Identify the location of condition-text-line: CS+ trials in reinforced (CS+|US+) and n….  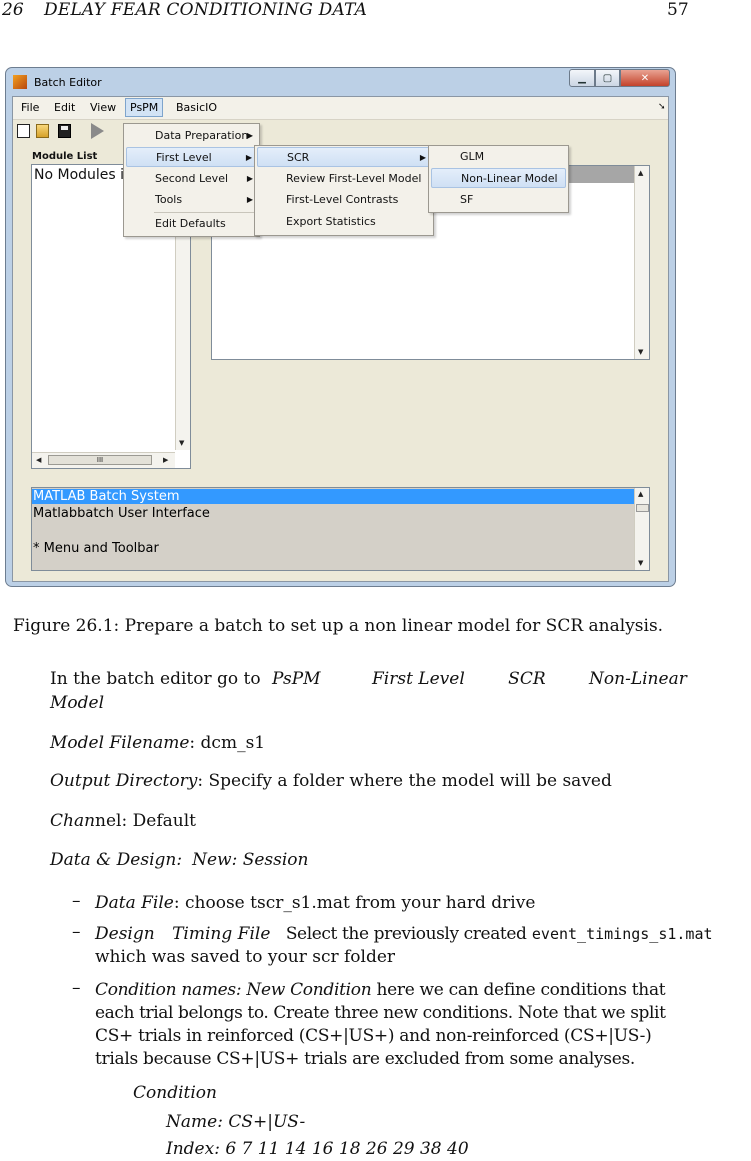
(373, 1036).